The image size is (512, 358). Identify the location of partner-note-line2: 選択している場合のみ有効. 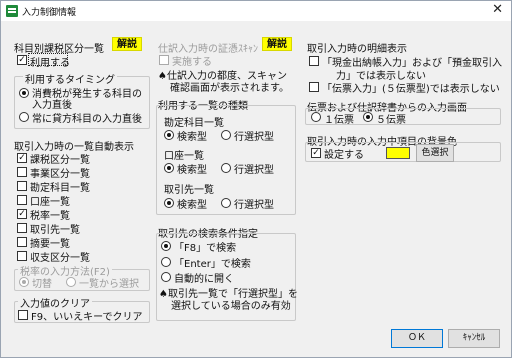
(231, 306).